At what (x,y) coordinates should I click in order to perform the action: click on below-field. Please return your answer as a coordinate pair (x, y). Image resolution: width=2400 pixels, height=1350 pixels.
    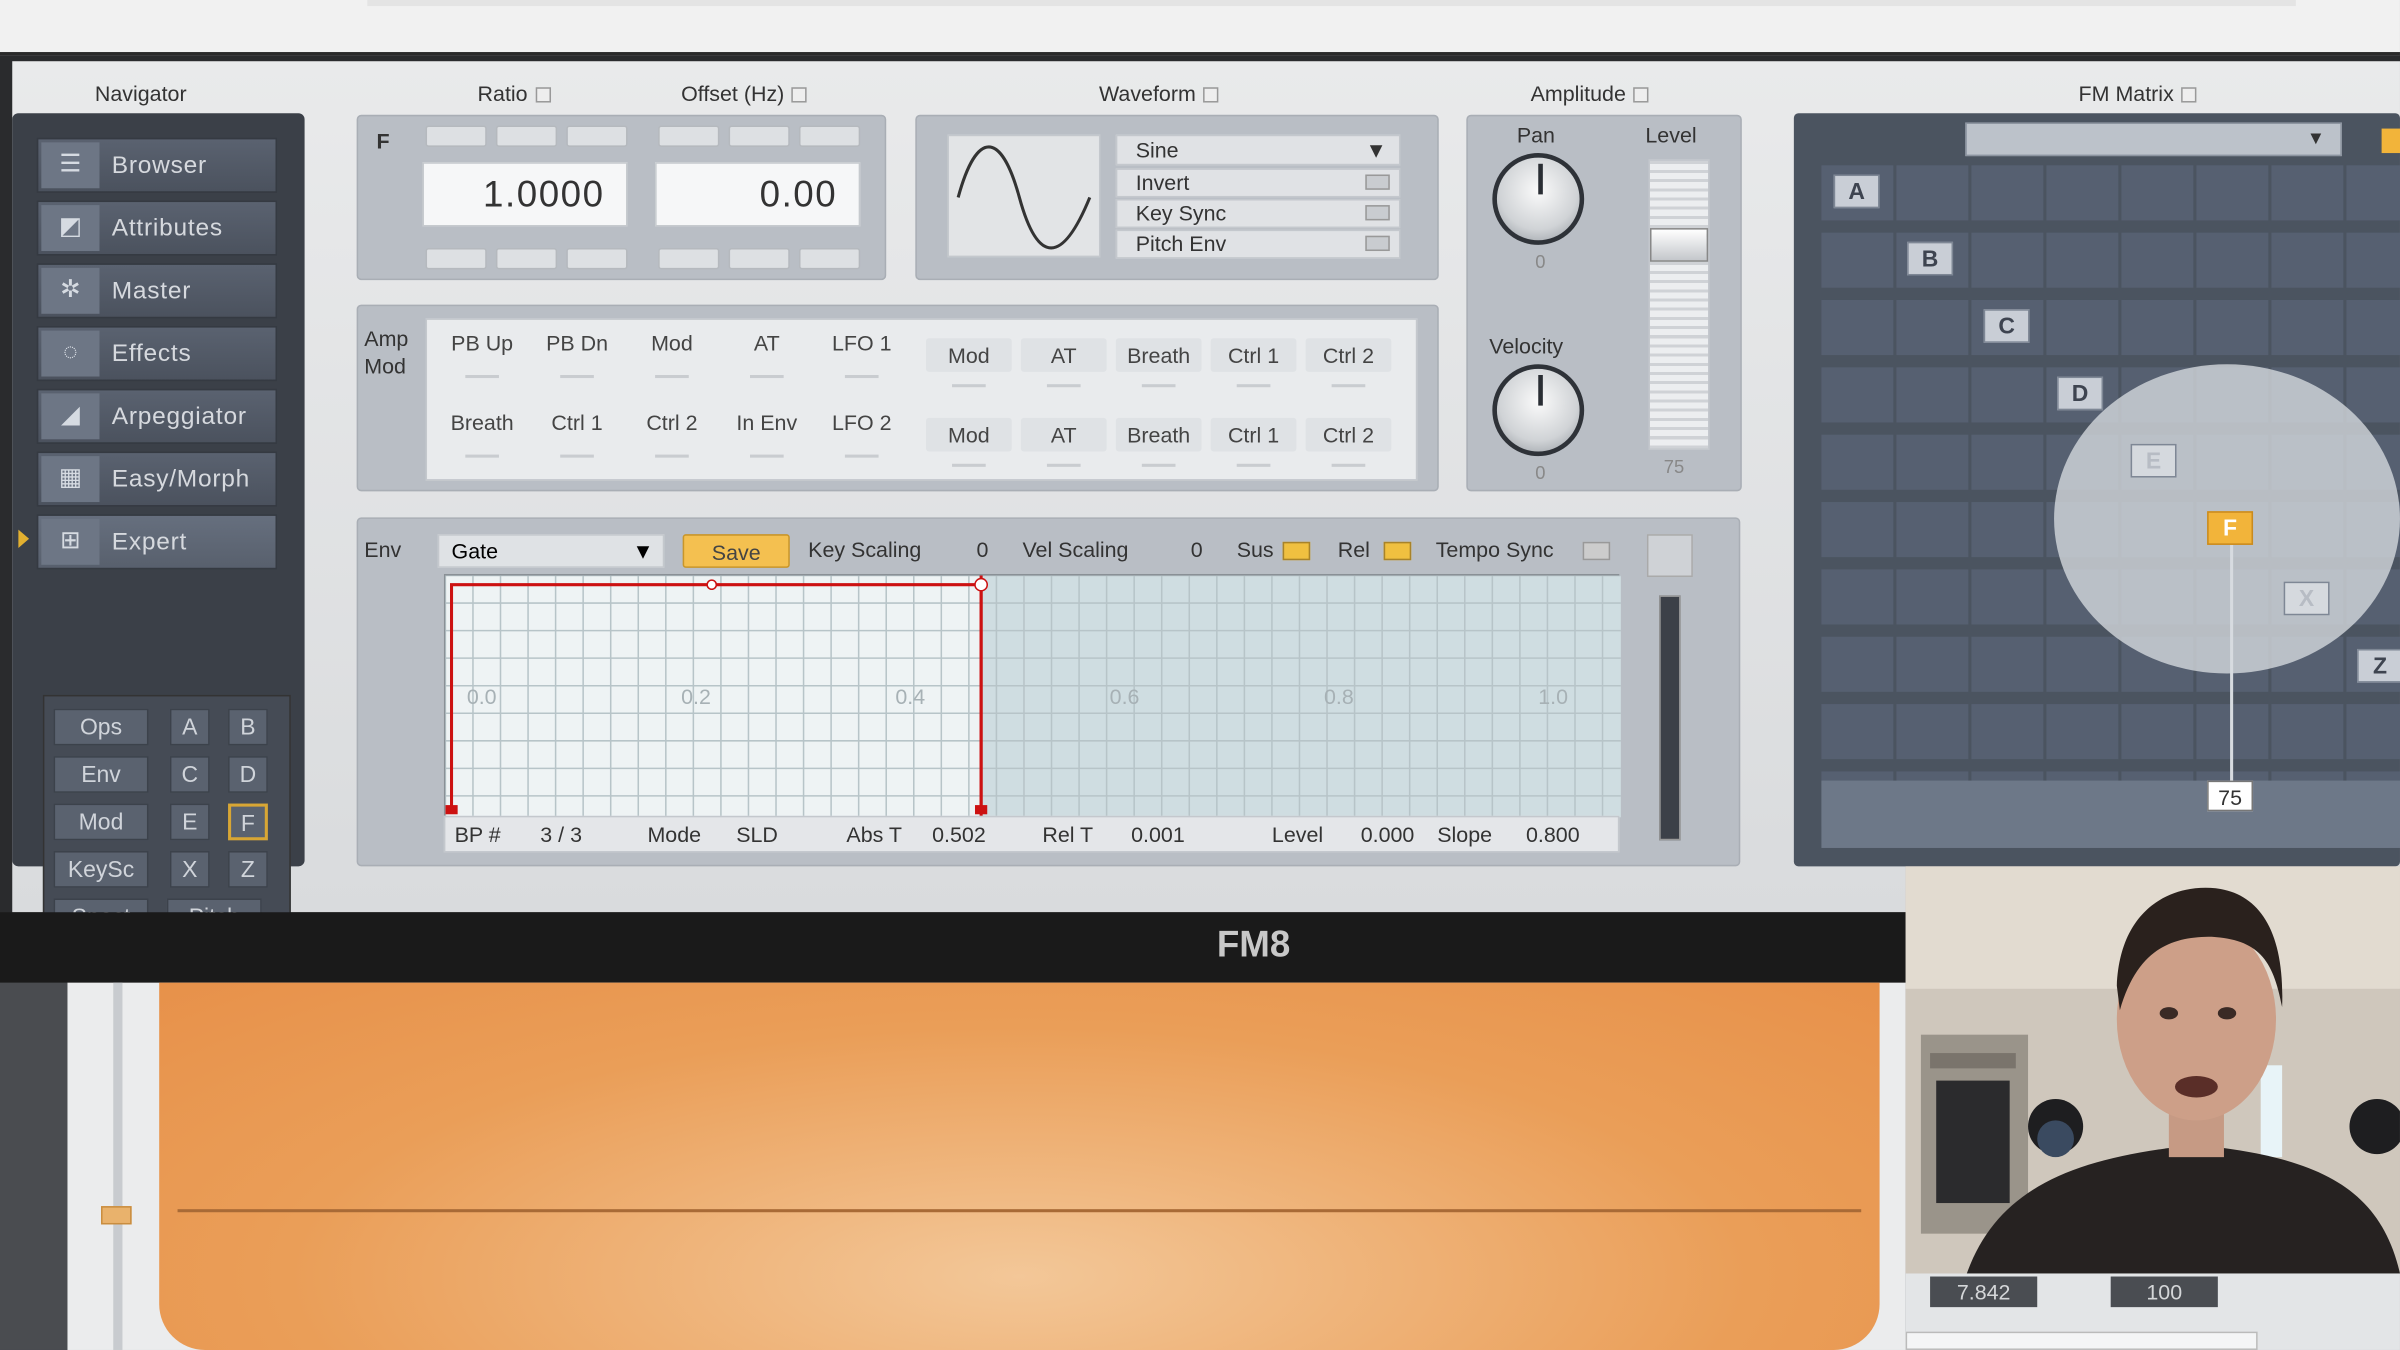
    Looking at the image, I should click on (2081, 1340).